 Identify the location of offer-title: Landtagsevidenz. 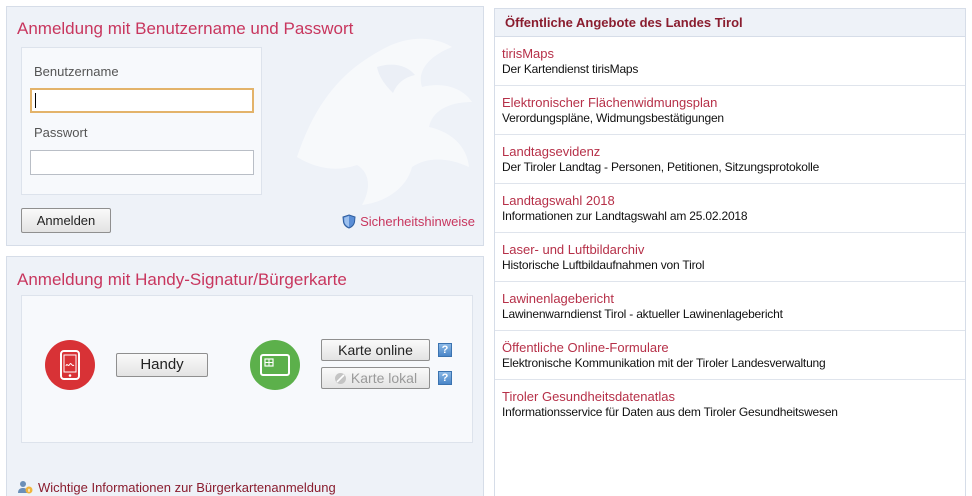
(733, 151).